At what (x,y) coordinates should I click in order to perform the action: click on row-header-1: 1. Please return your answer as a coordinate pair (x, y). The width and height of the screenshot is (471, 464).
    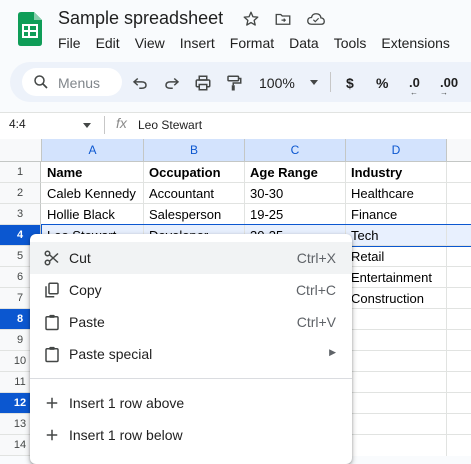
    Looking at the image, I should click on (20, 172).